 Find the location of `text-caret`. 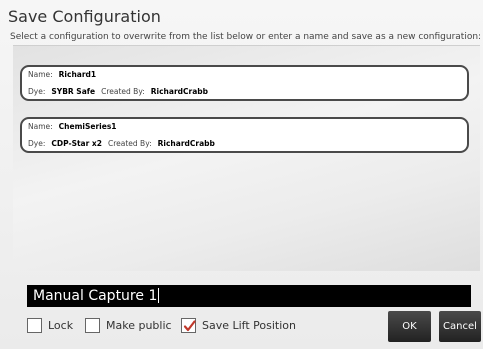

text-caret is located at coordinates (159, 295).